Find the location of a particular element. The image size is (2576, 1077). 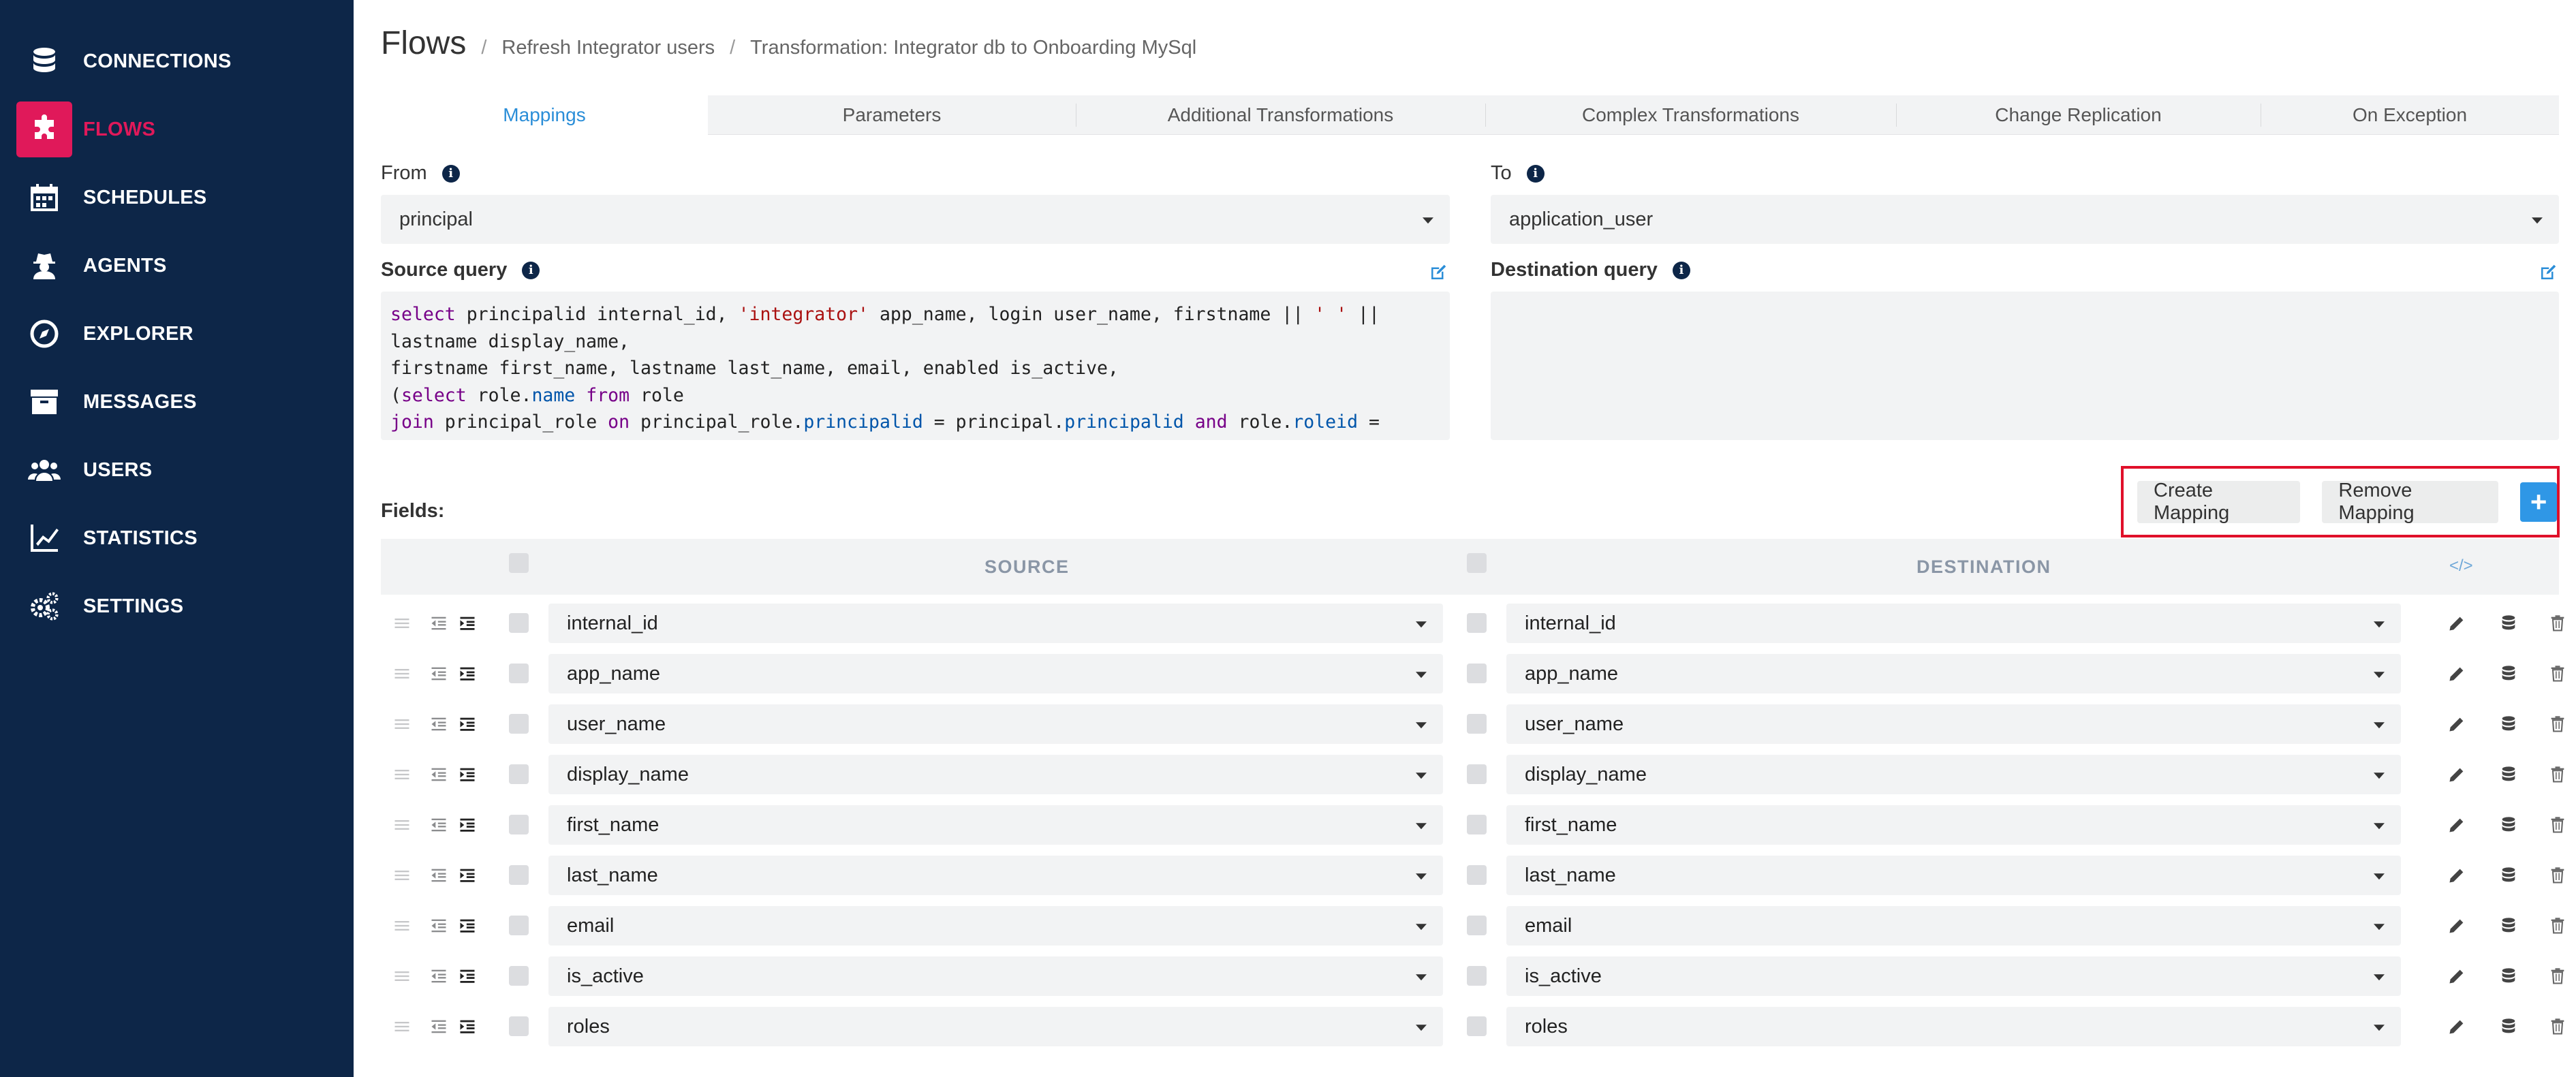

select-all-source-checkbox is located at coordinates (519, 563).